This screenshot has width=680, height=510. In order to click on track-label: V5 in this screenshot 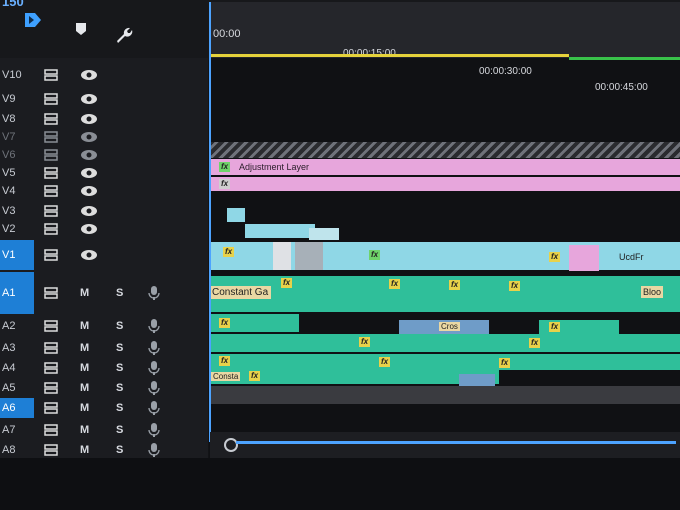, I will do `click(17, 173)`.